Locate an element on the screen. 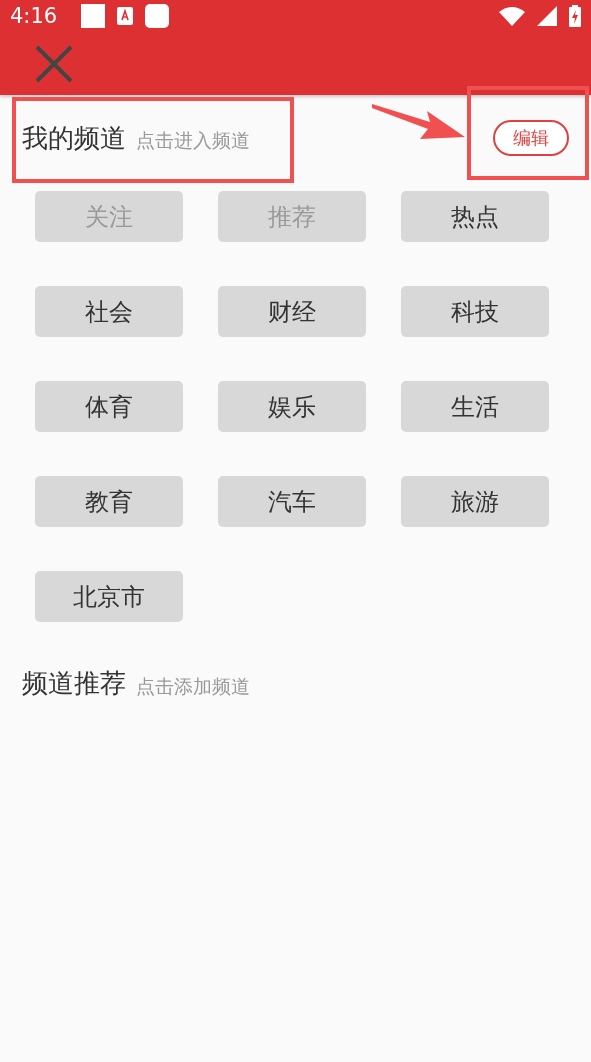 This screenshot has width=591, height=1062. close-icon is located at coordinates (54, 63).